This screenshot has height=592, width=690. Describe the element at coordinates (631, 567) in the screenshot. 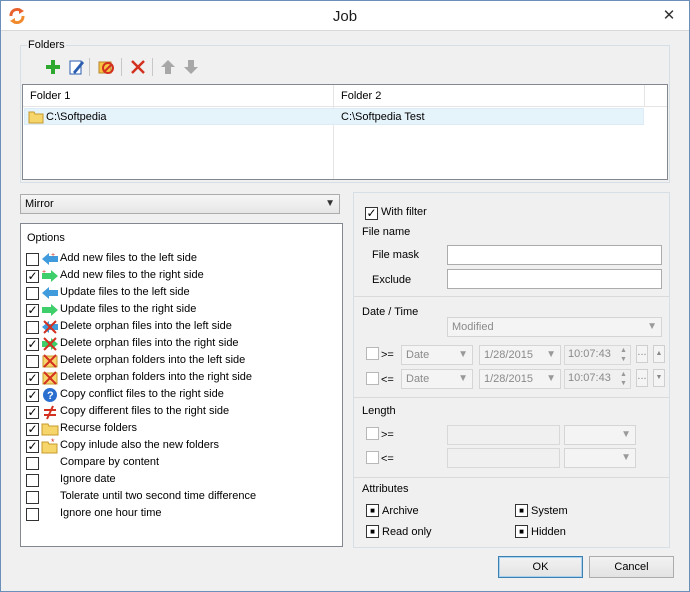

I see `cancel-button: Cancel` at that location.